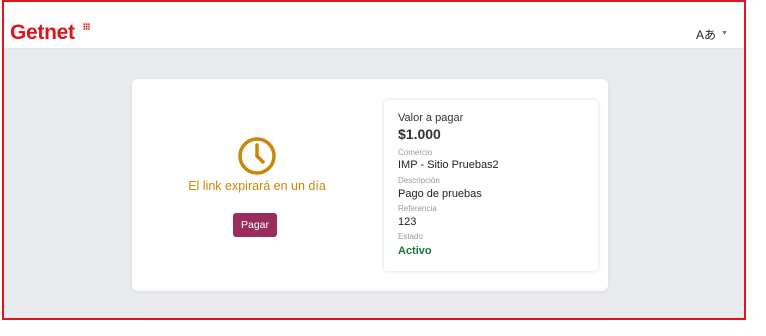 The height and width of the screenshot is (336, 766). I want to click on logo-dots-icon, so click(86, 26).